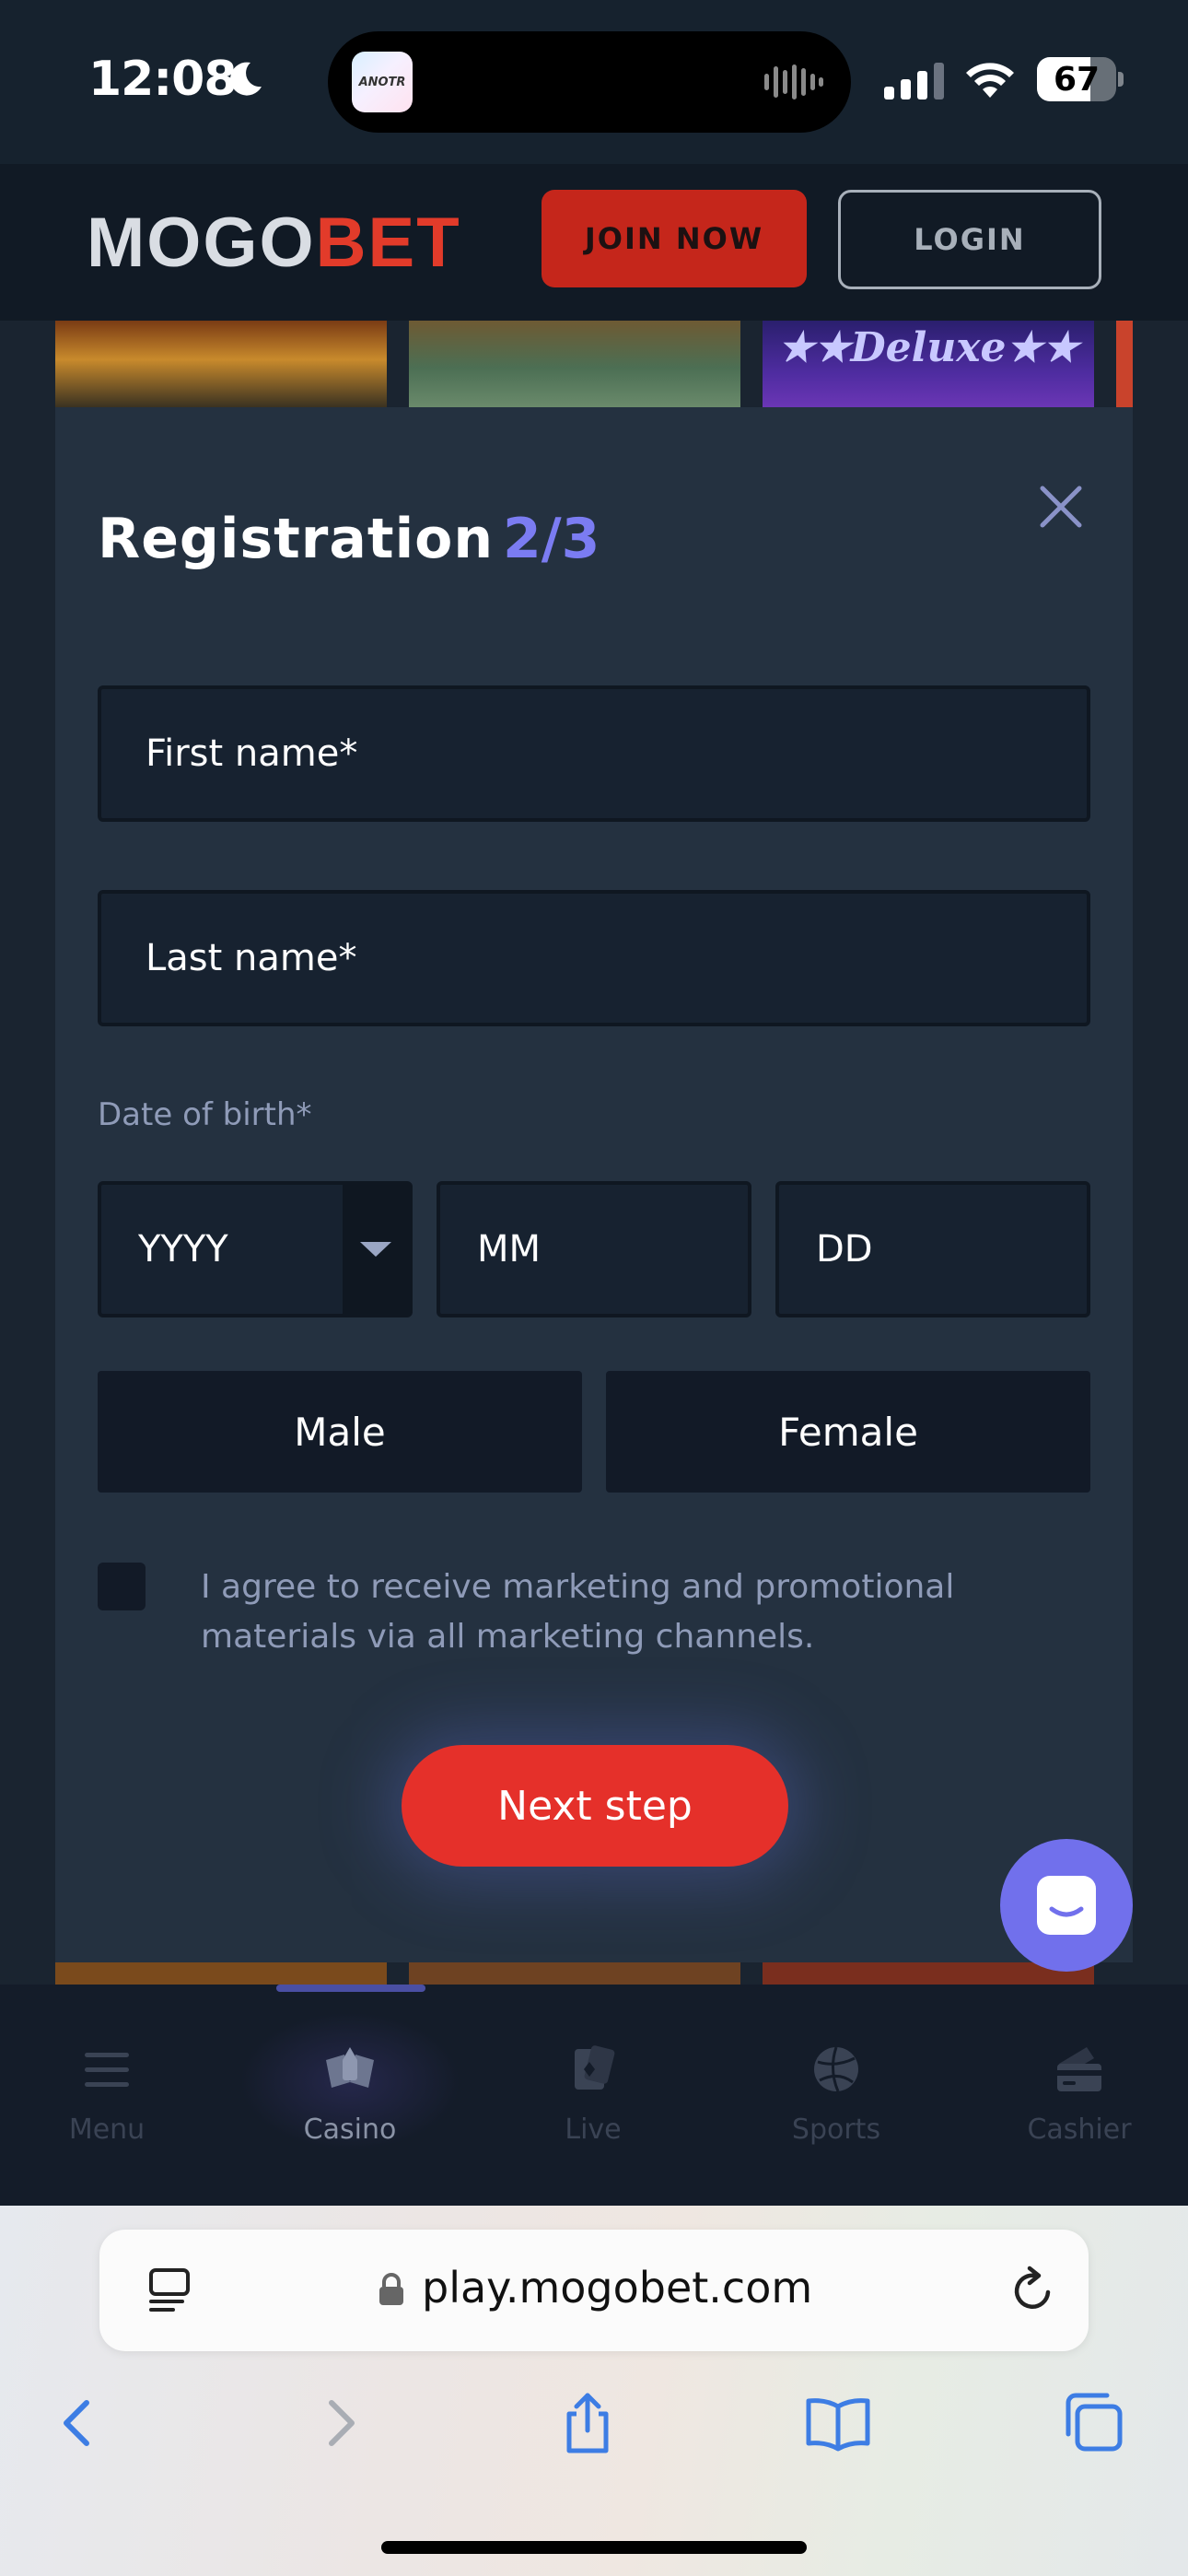  What do you see at coordinates (594, 753) in the screenshot?
I see `first-name-field: First name*` at bounding box center [594, 753].